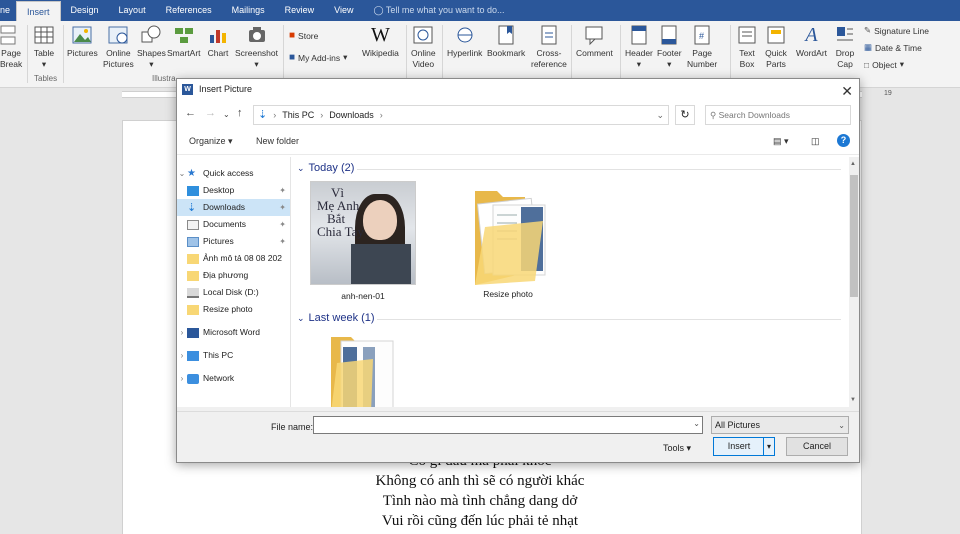 This screenshot has height=534, width=960. I want to click on text-box-button: Text Box, so click(747, 47).